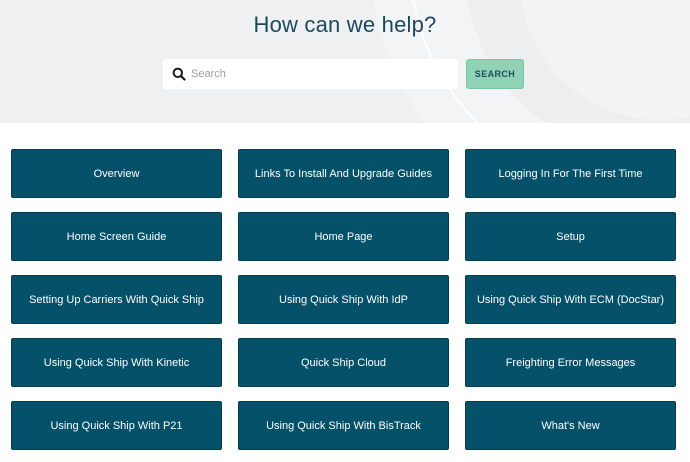  I want to click on category-install-upgrade-guides: Links To Install And Upgrade Guides, so click(343, 173).